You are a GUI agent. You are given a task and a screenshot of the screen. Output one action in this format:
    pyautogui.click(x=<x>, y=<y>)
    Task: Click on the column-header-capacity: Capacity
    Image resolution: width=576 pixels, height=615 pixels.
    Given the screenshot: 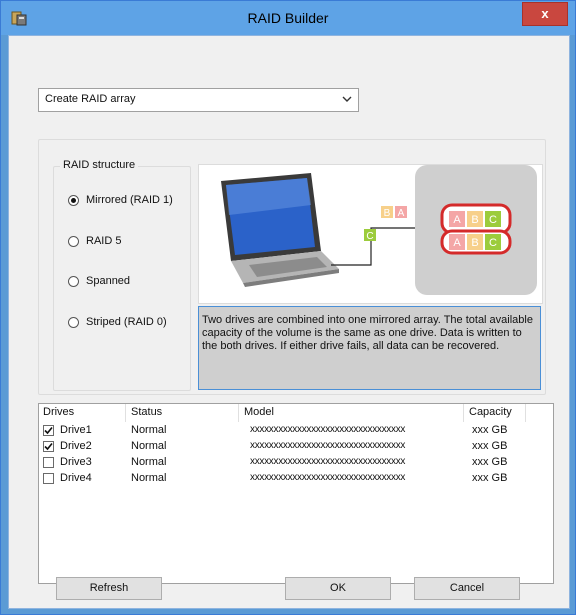 What is the action you would take?
    pyautogui.click(x=490, y=412)
    